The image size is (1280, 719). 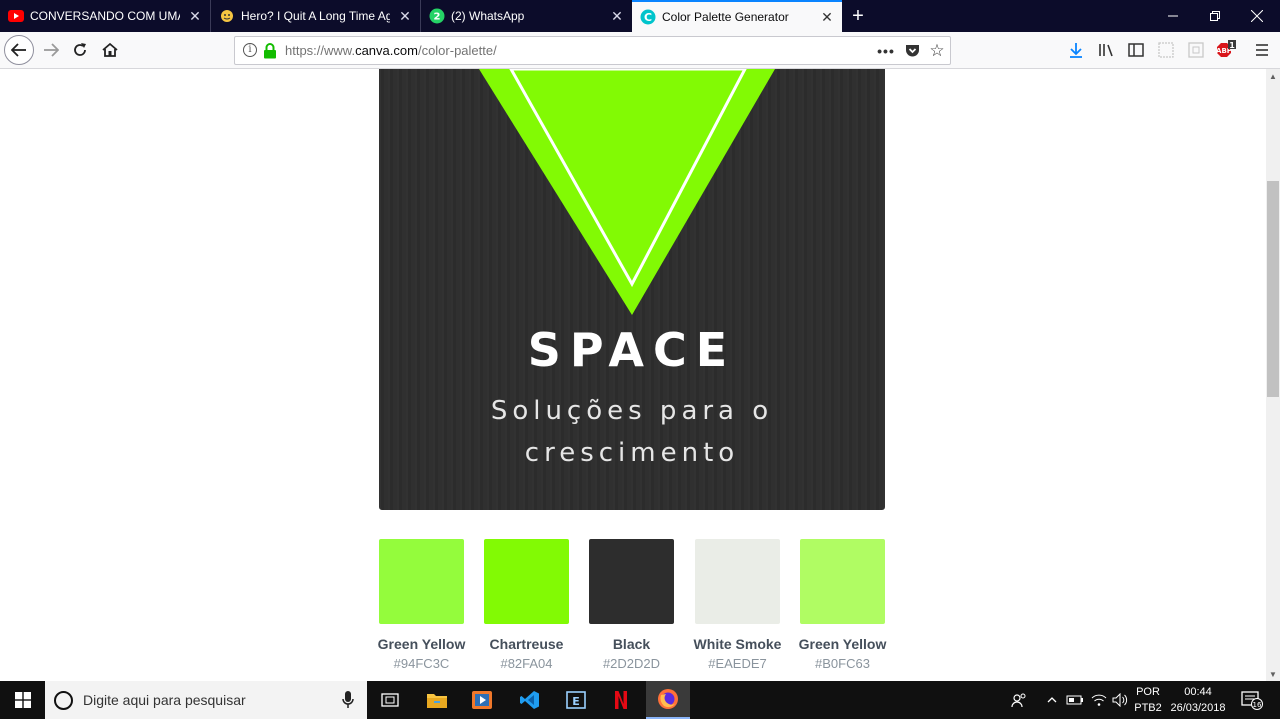 What do you see at coordinates (737, 644) in the screenshot?
I see `color-name: White Smoke` at bounding box center [737, 644].